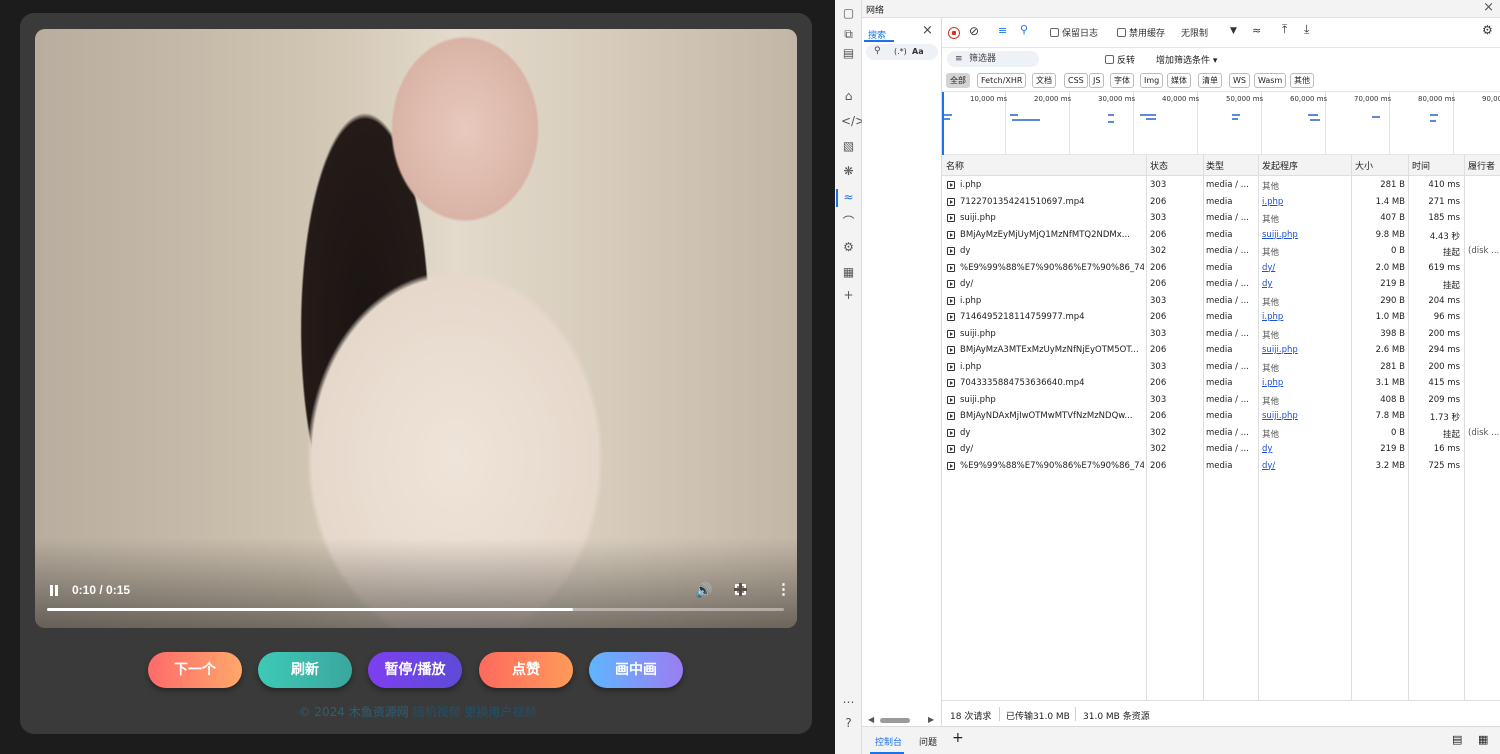  I want to click on help-icon: ?, so click(848, 723).